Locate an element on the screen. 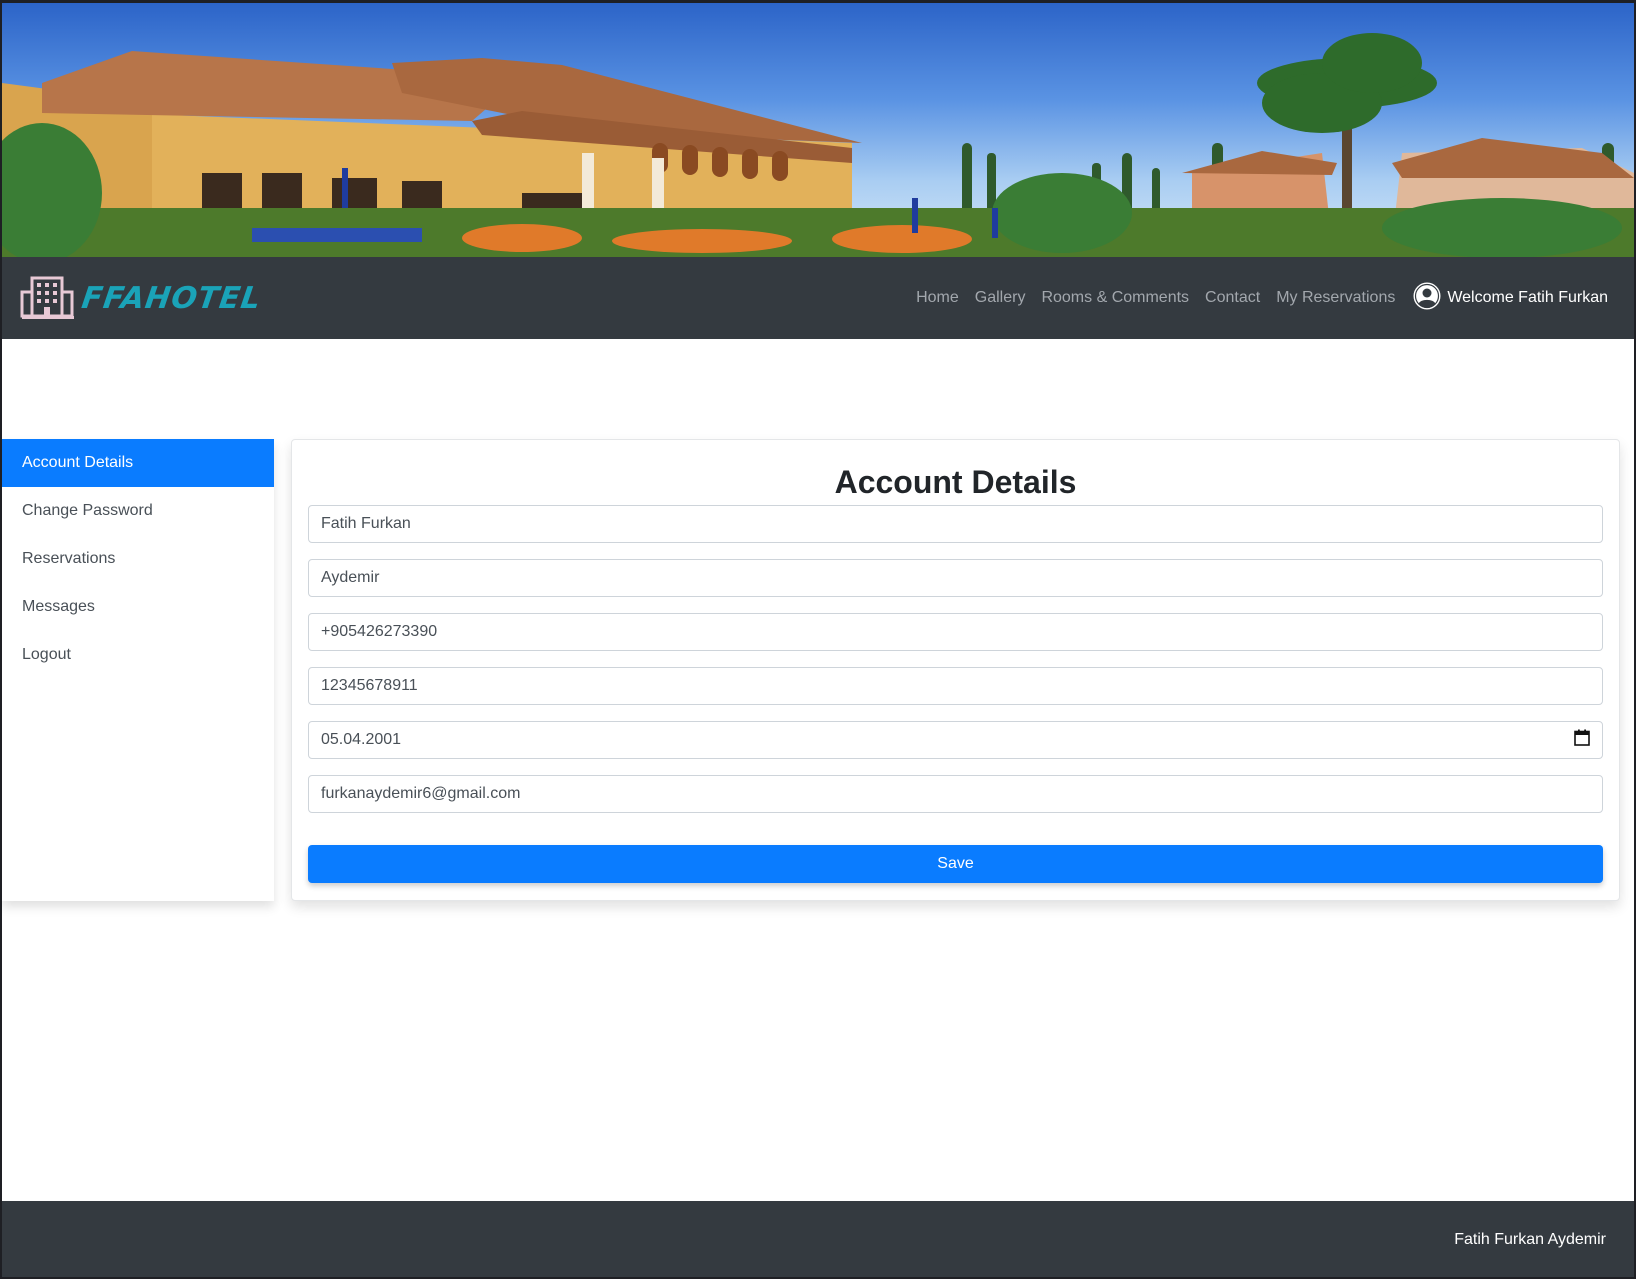 The width and height of the screenshot is (1636, 1279). nav-link-gallery: Gallery is located at coordinates (1000, 298).